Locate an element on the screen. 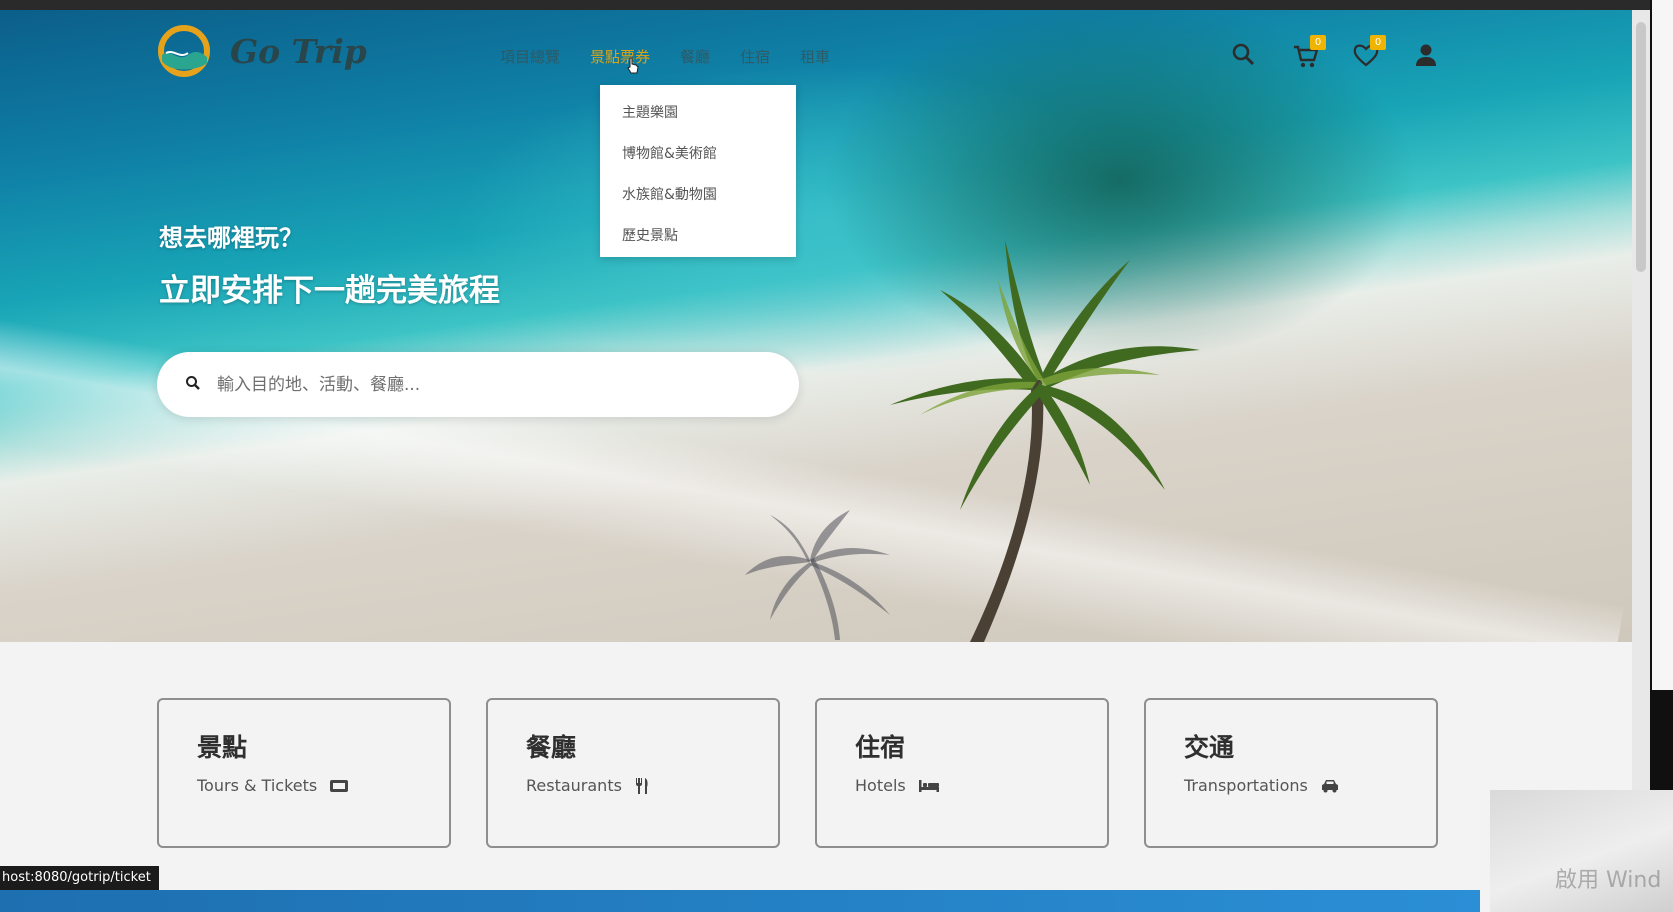  search-input is located at coordinates (497, 385).